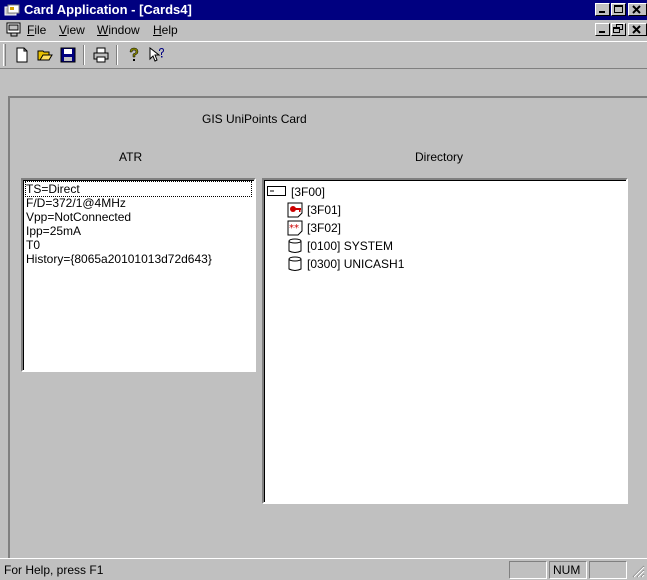 Image resolution: width=647 pixels, height=580 pixels. Describe the element at coordinates (254, 119) in the screenshot. I see `card-name-label: GIS UniPoints Card` at that location.